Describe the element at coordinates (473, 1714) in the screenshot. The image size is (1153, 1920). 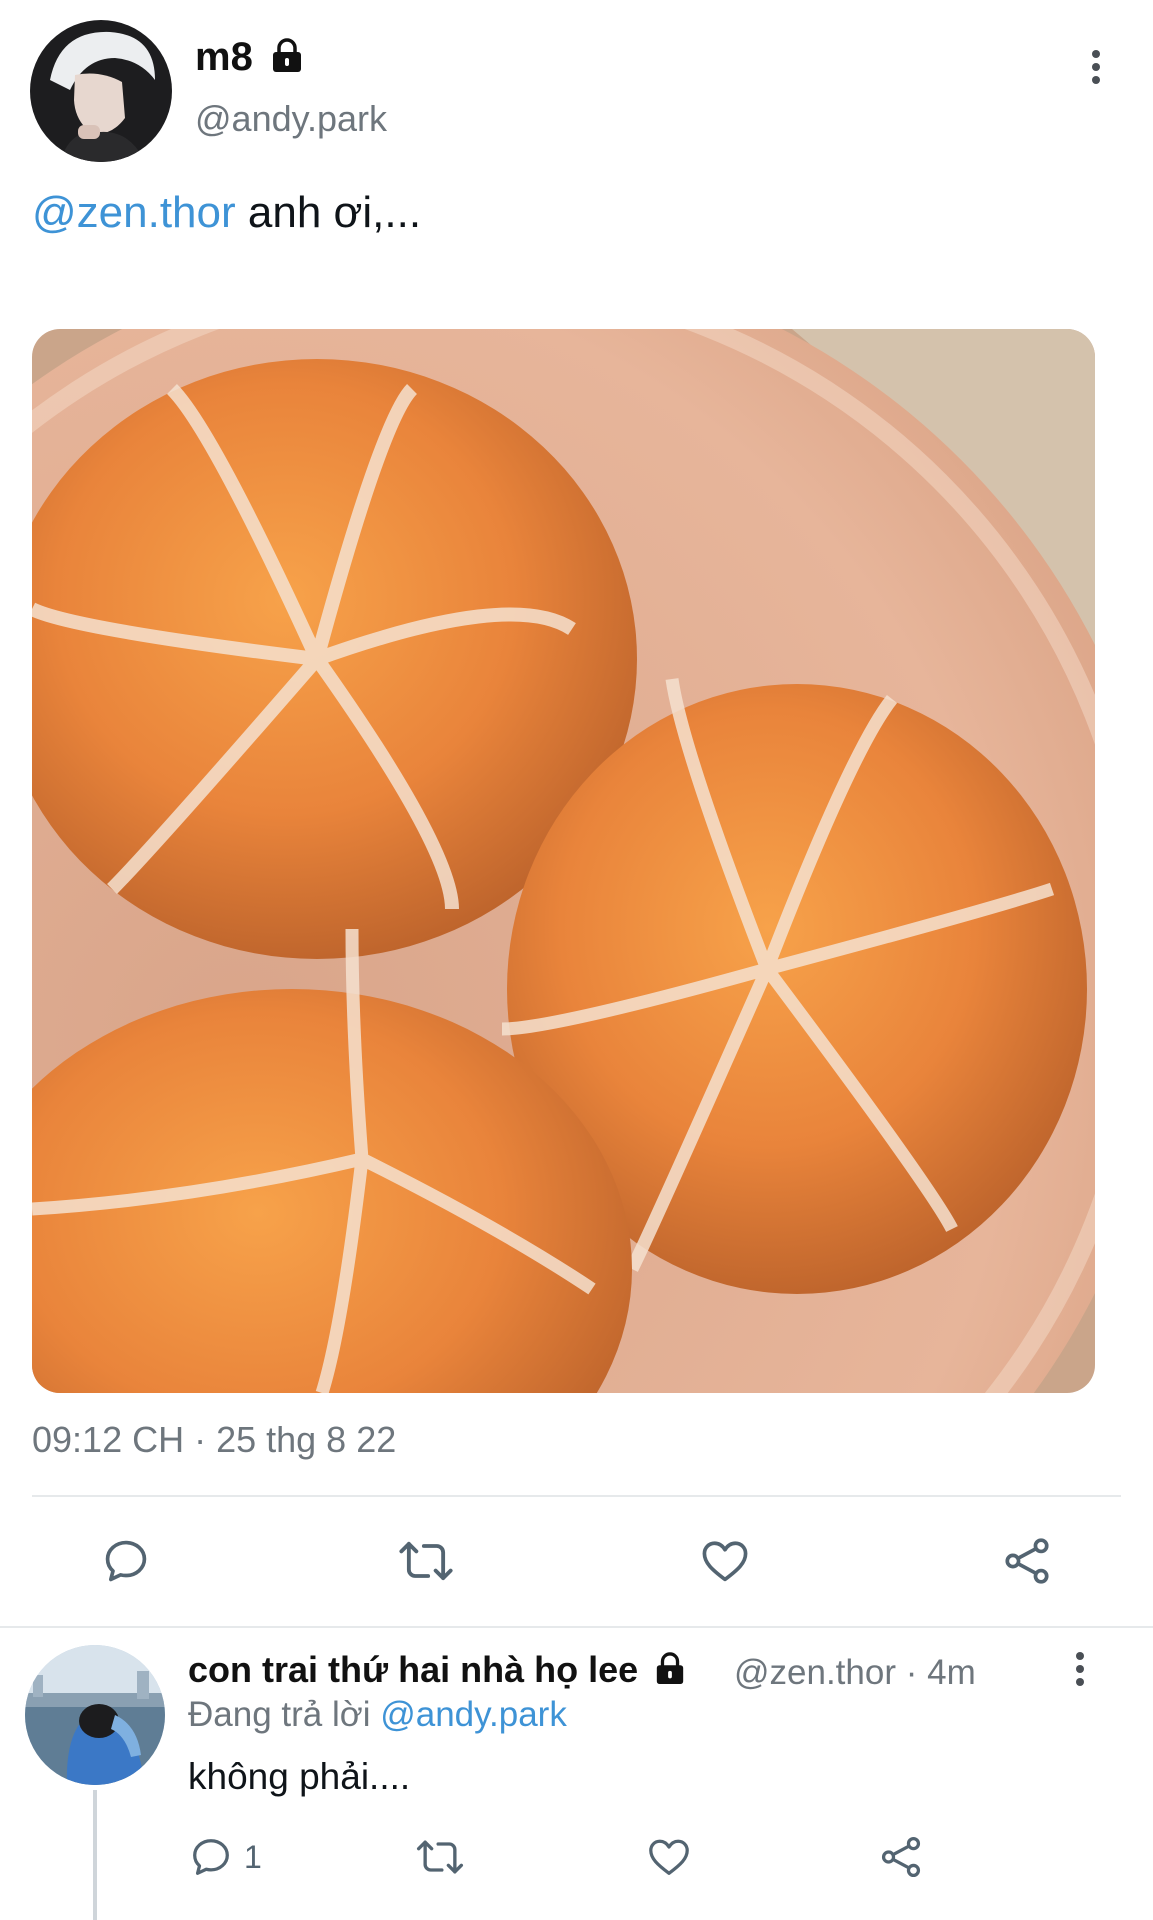
I see `replying-to-mention: @andy.park` at that location.